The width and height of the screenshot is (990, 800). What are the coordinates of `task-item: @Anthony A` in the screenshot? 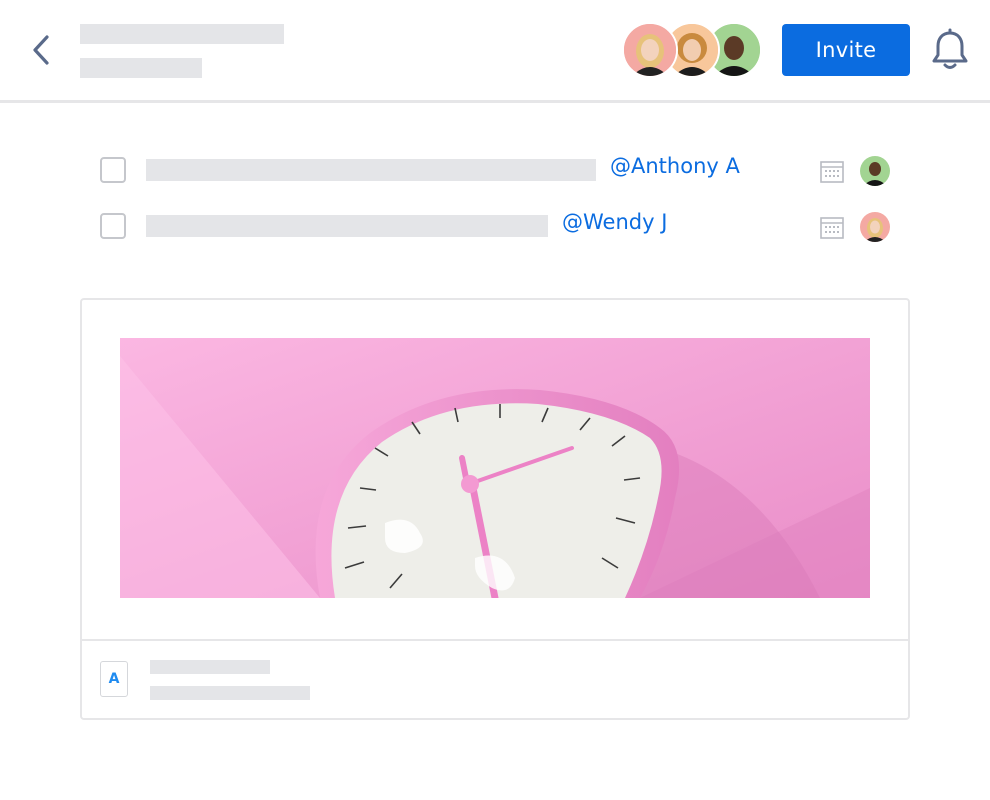 It's located at (500, 171).